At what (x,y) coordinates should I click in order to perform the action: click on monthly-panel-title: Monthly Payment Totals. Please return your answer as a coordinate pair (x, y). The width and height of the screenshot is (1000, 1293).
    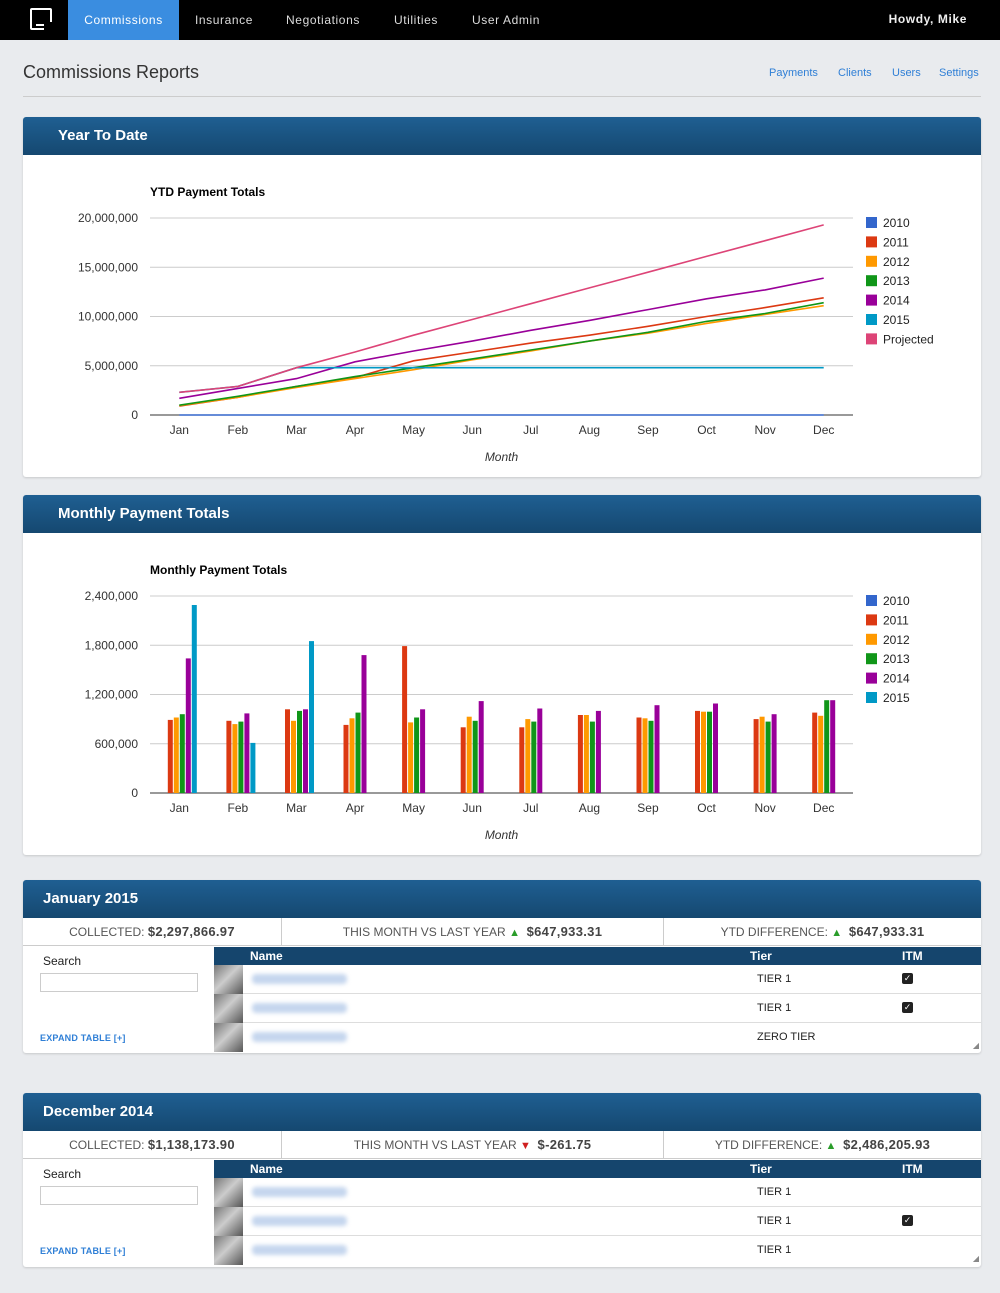
    Looking at the image, I should click on (502, 514).